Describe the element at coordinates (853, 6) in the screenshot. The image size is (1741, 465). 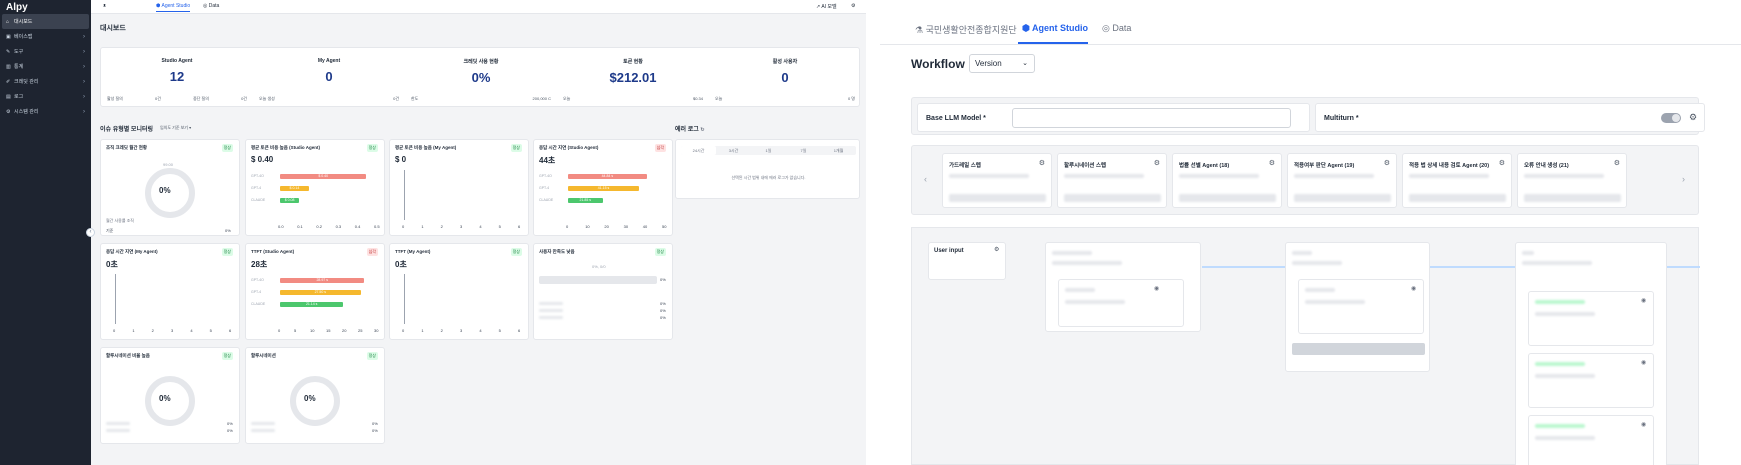
I see `settings-icon: ⚙` at that location.